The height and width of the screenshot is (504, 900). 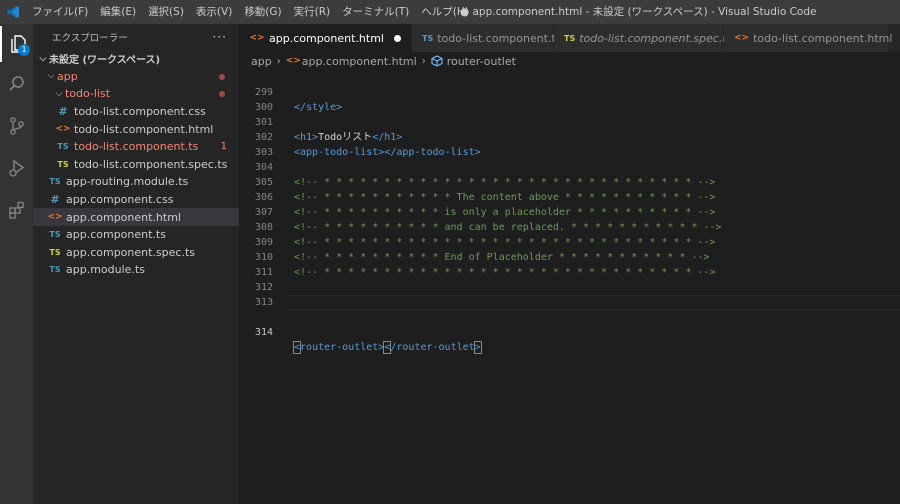 What do you see at coordinates (90, 38) in the screenshot?
I see `explorer-title: エクスプローラー` at bounding box center [90, 38].